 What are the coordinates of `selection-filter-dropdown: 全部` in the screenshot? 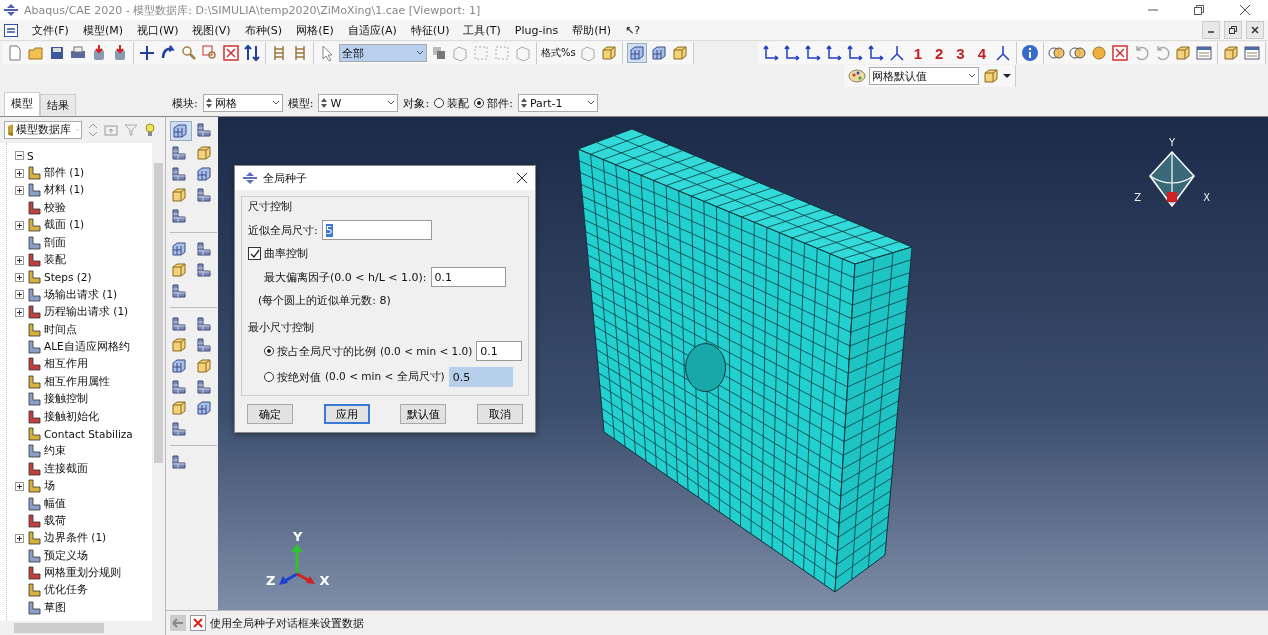 It's located at (383, 53).